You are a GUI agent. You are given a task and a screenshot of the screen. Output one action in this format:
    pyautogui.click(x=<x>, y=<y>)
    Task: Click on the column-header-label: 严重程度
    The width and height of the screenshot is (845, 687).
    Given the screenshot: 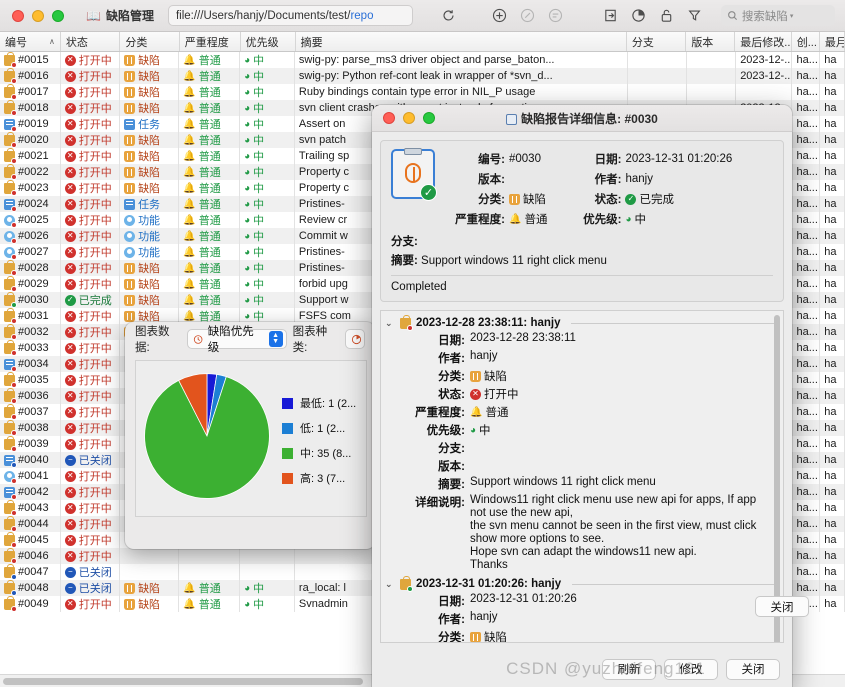 What is the action you would take?
    pyautogui.click(x=206, y=42)
    